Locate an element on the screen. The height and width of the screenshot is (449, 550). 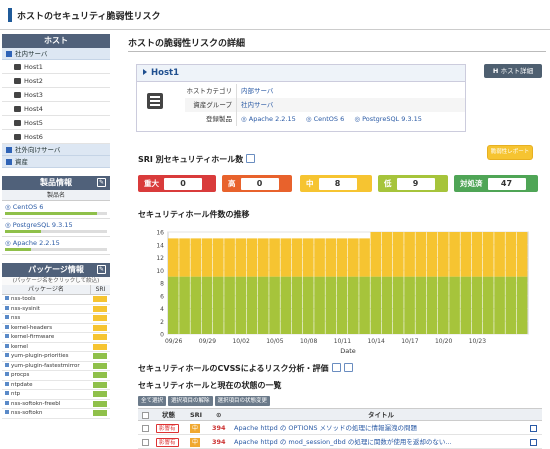
package-row: yum-plugin-priorities is located at coordinates (56, 357).